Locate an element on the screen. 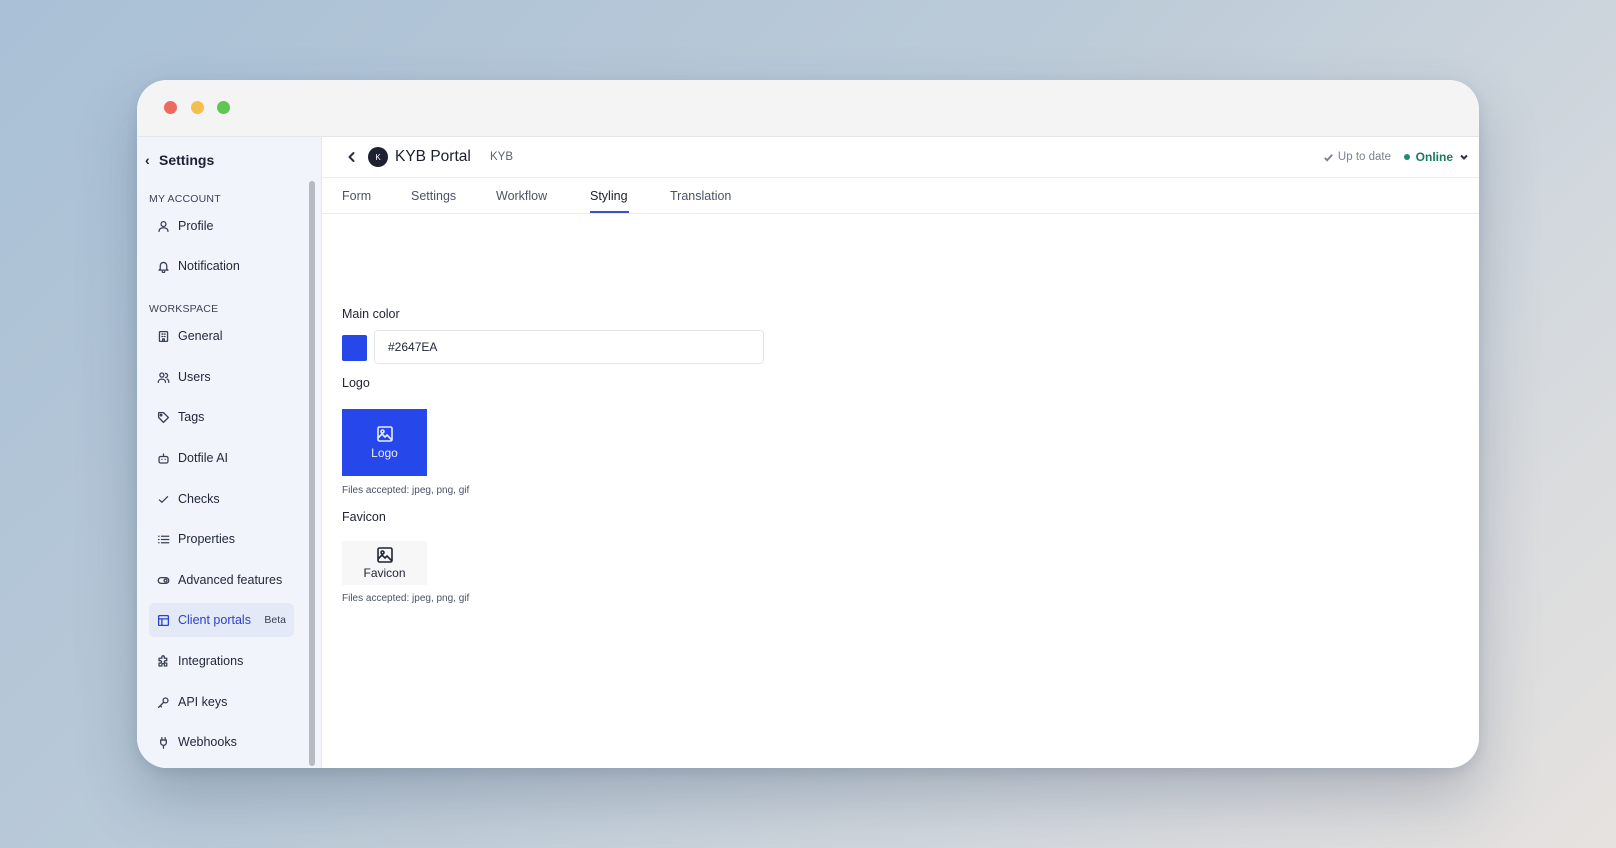  sidebar-item-properties: Properties is located at coordinates (221, 539).